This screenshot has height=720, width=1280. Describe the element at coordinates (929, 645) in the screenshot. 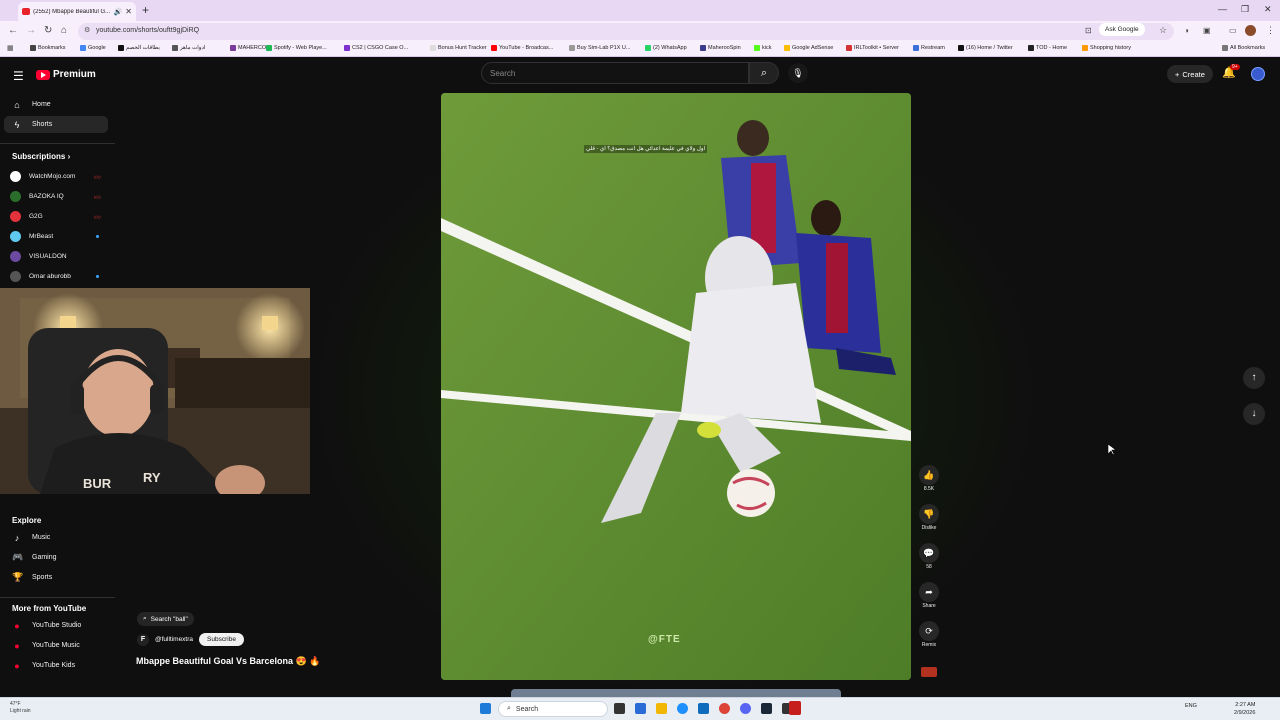

I see `remix-label: Remix` at that location.